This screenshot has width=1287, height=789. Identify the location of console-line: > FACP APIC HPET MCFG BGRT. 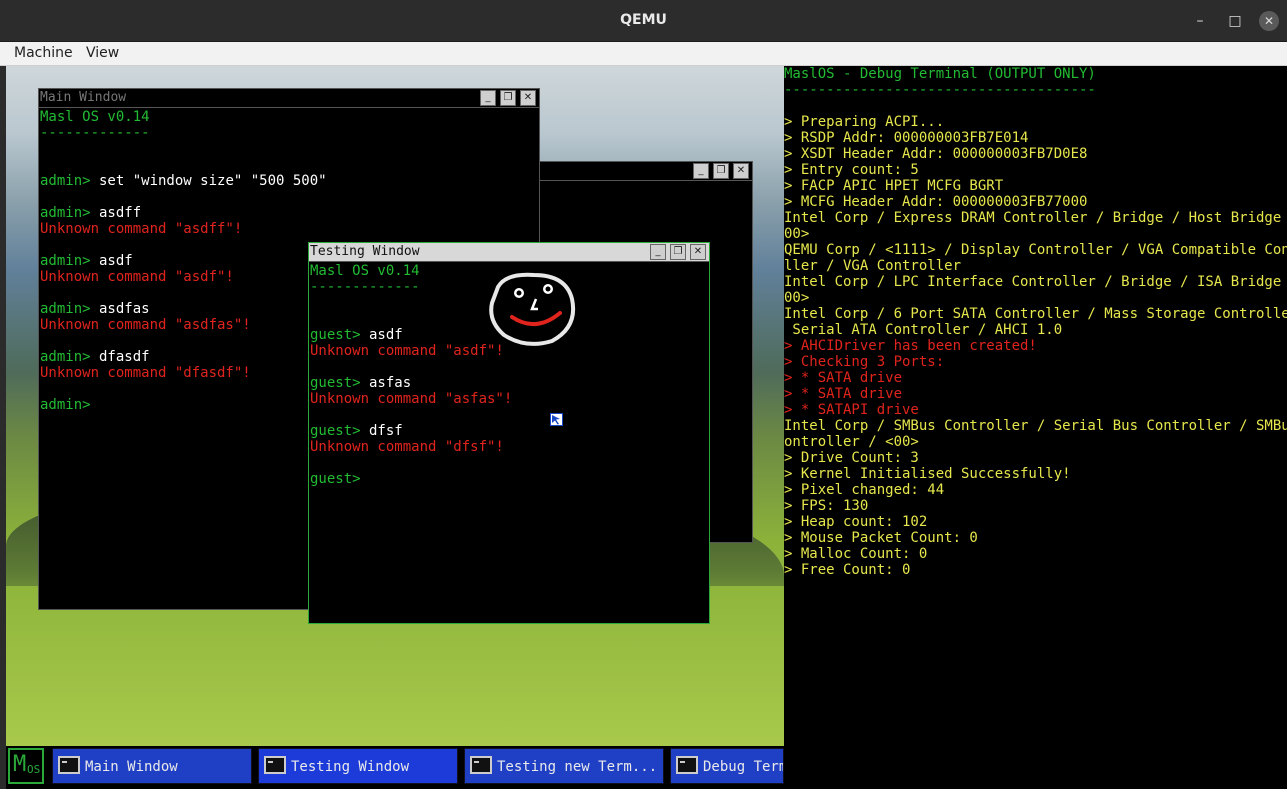
(1035, 186).